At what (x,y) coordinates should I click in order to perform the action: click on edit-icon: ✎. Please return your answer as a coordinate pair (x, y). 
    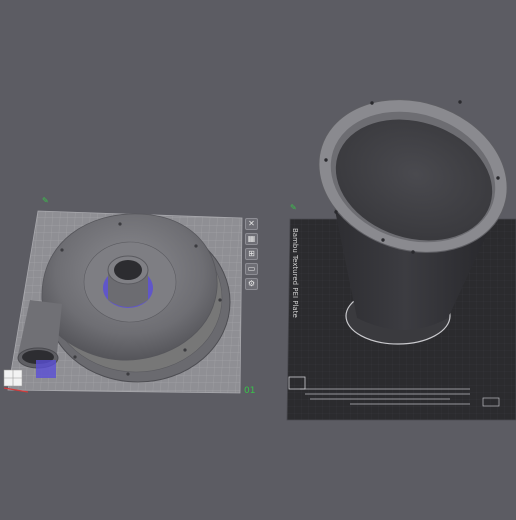
    Looking at the image, I should click on (45, 200).